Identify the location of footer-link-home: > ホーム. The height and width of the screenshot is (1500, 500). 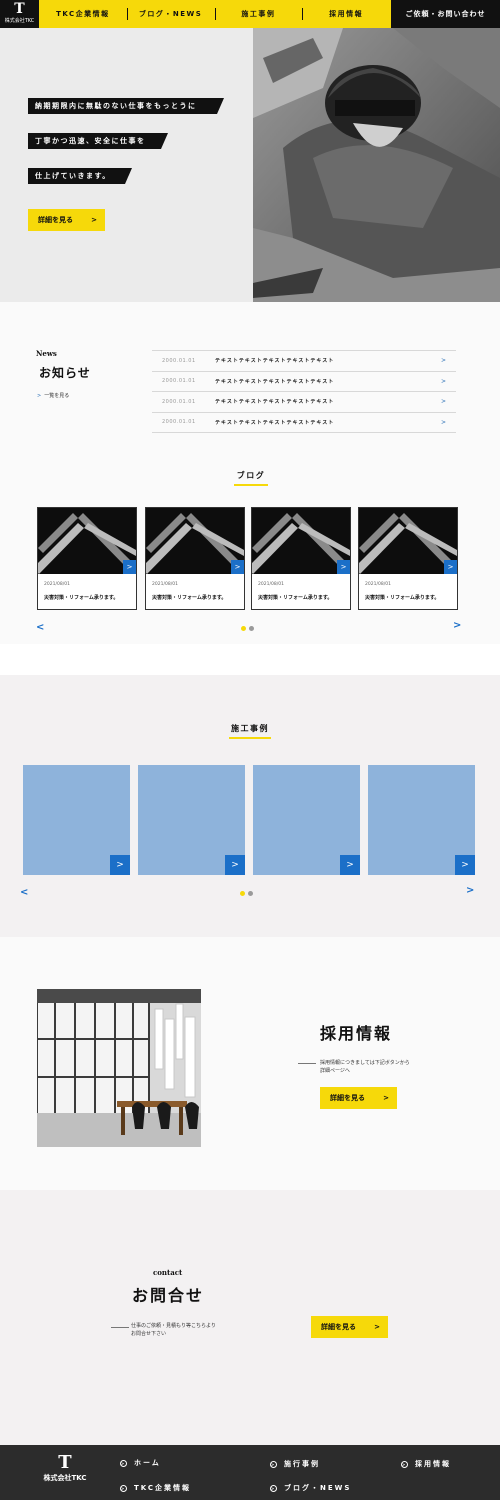
(140, 1463).